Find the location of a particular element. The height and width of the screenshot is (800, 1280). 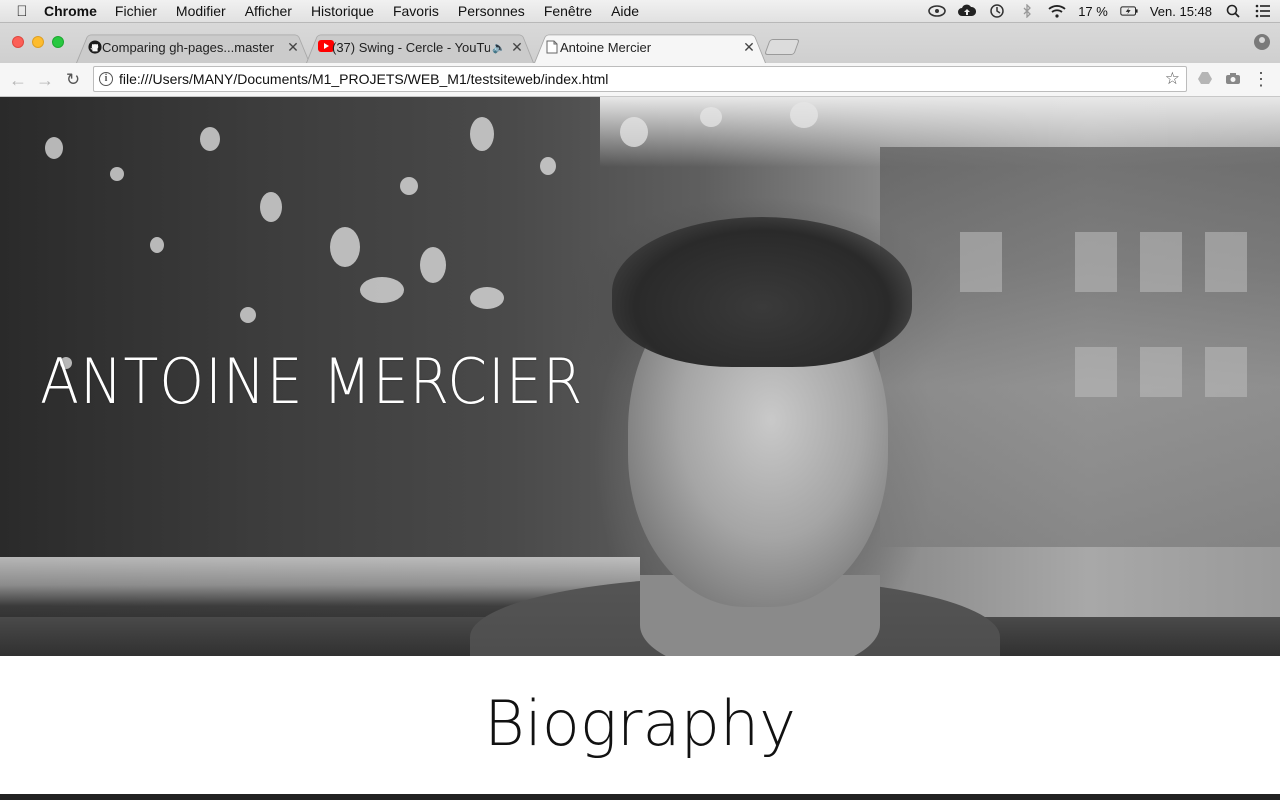

menu-fichier: Fichier is located at coordinates (136, 11).